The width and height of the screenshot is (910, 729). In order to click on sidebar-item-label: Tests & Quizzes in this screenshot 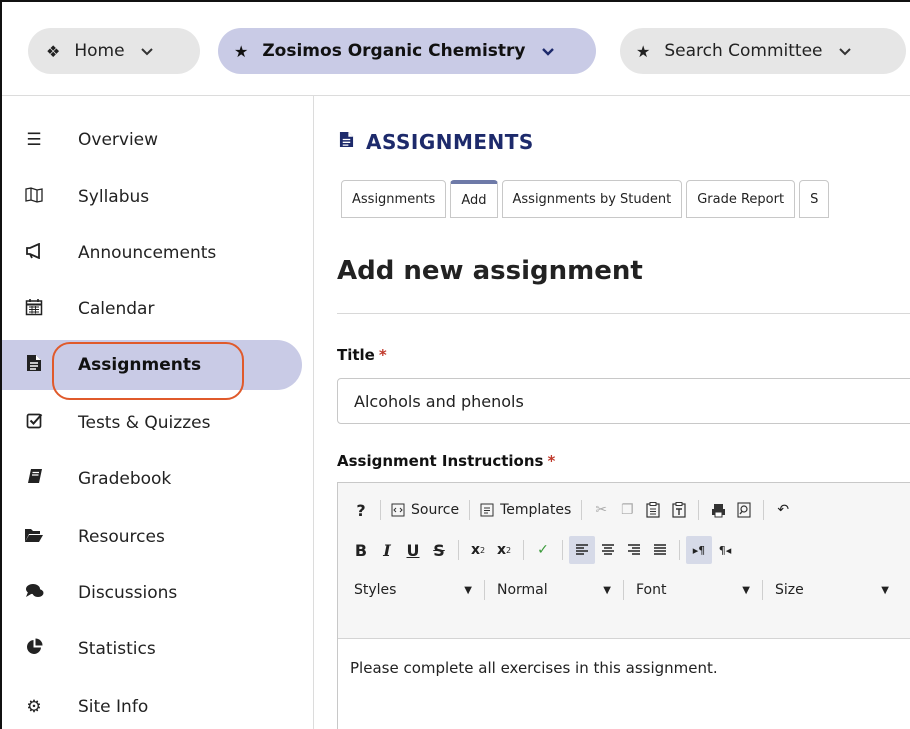, I will do `click(144, 423)`.